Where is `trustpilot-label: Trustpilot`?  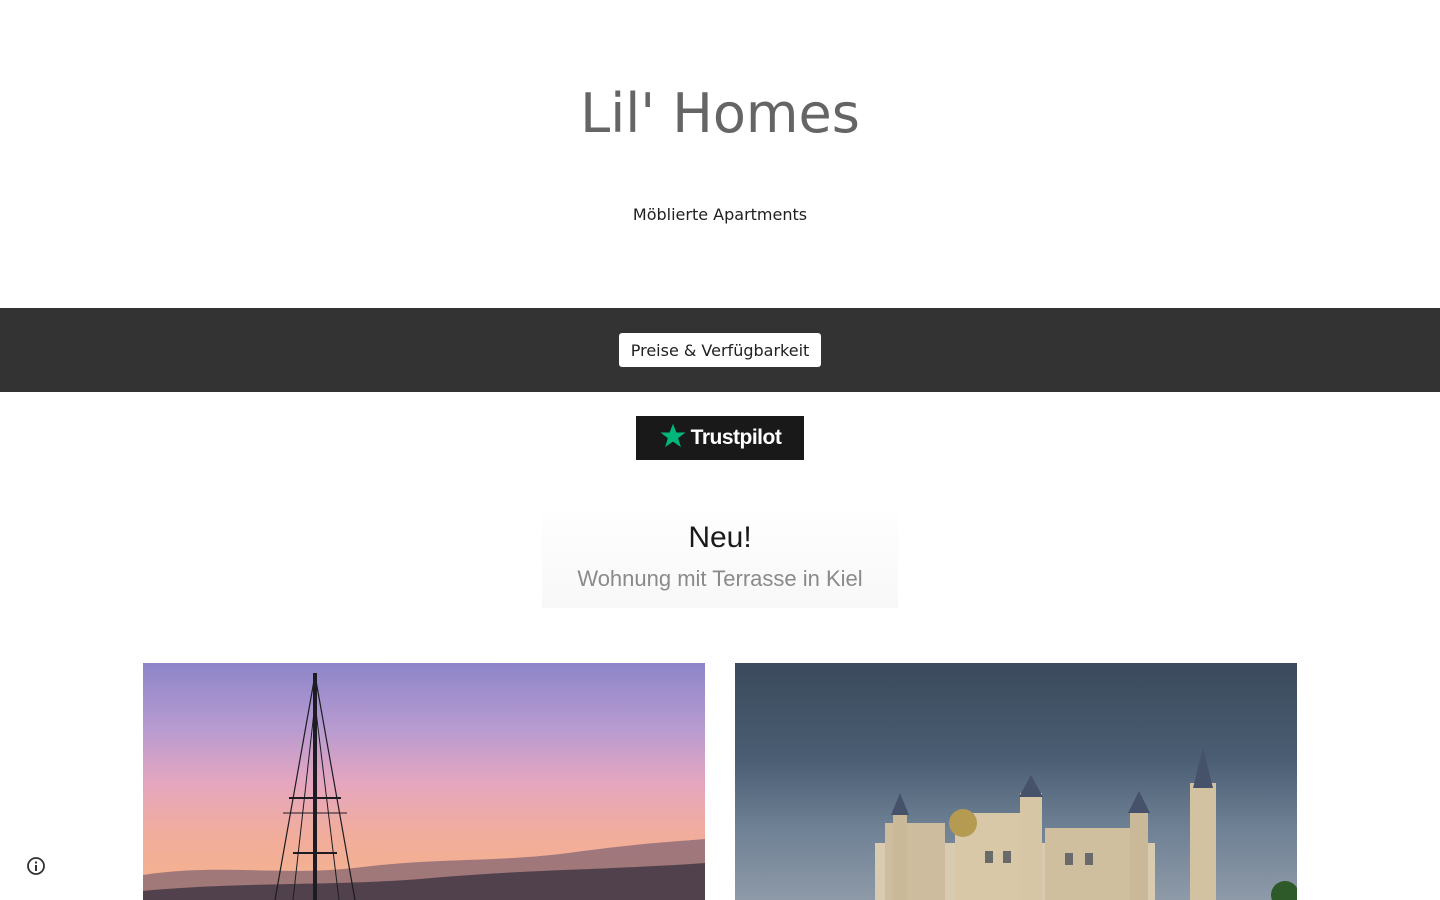 trustpilot-label: Trustpilot is located at coordinates (736, 437).